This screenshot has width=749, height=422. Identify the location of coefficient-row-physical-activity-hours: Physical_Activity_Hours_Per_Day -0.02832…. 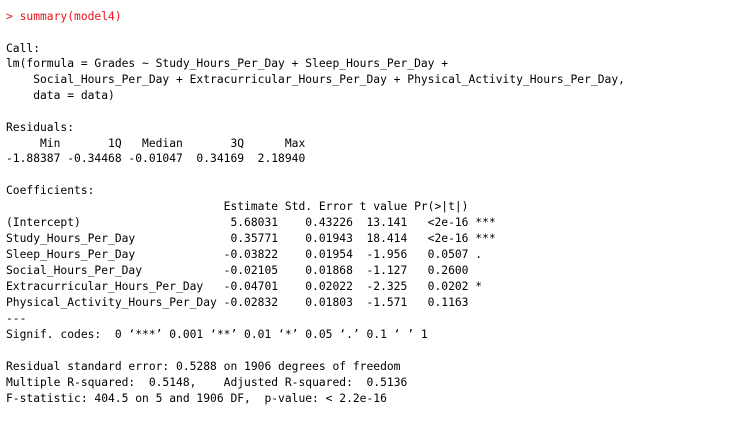
(251, 302).